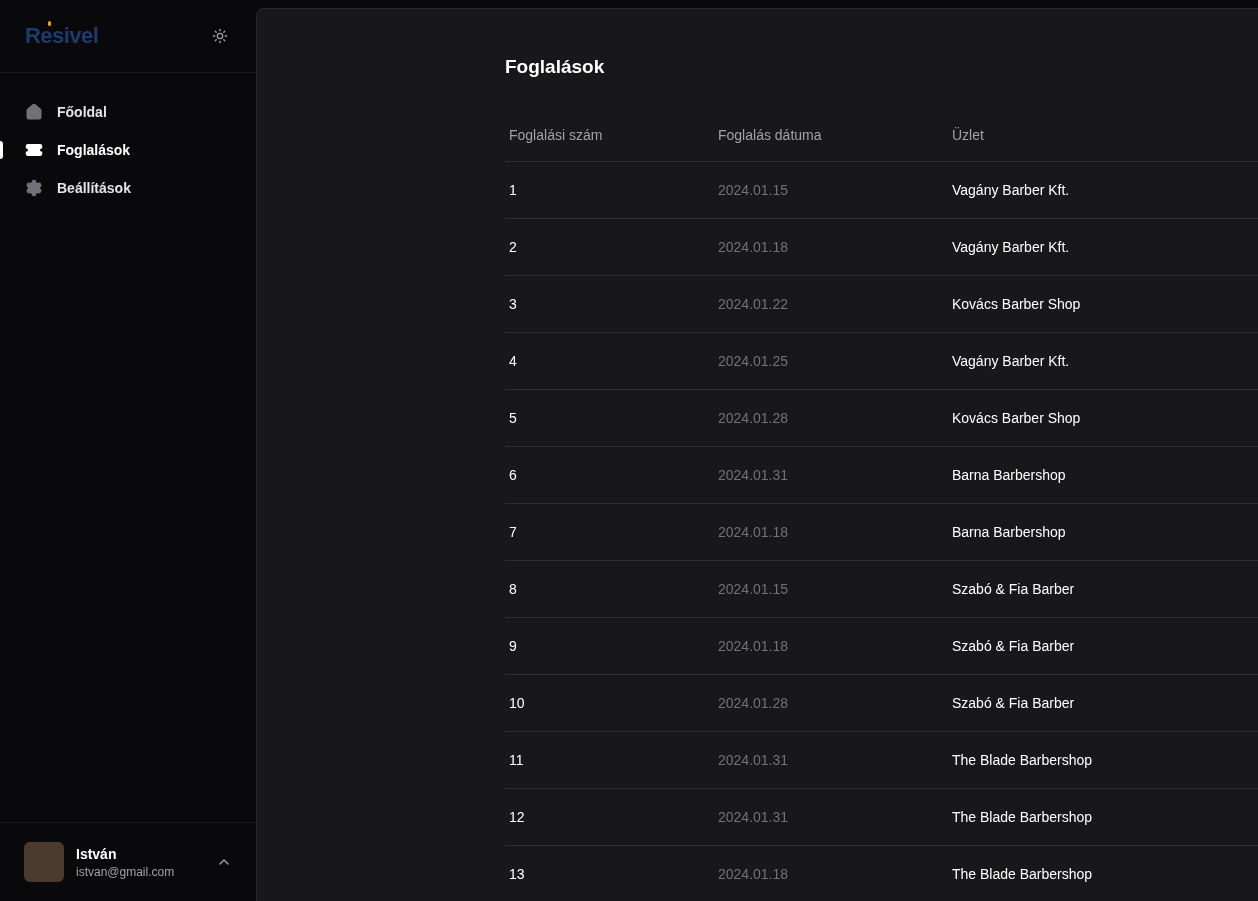 The height and width of the screenshot is (901, 1258). Describe the element at coordinates (220, 36) in the screenshot. I see `sun-icon` at that location.